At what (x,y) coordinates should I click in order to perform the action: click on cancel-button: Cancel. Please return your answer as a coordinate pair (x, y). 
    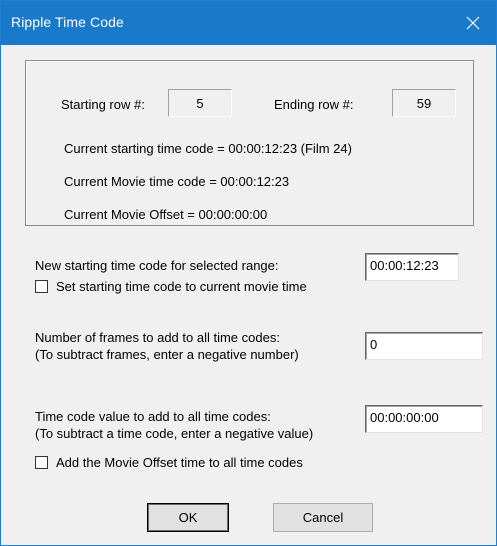
    Looking at the image, I should click on (323, 517).